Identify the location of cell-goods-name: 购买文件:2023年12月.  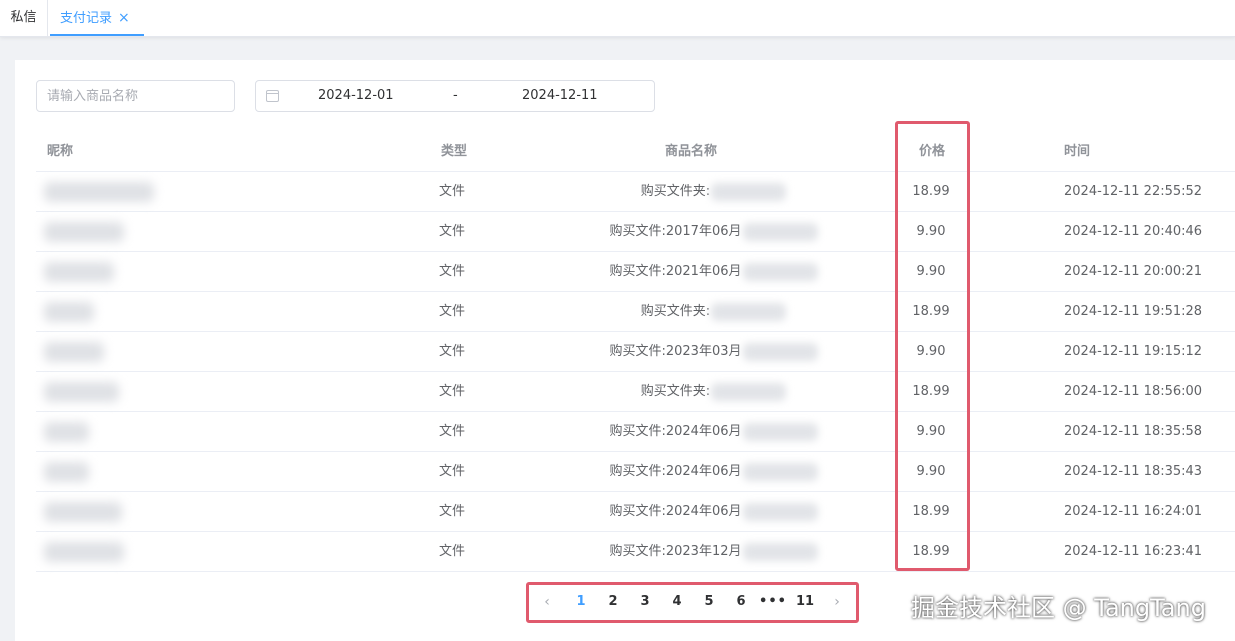
(713, 552).